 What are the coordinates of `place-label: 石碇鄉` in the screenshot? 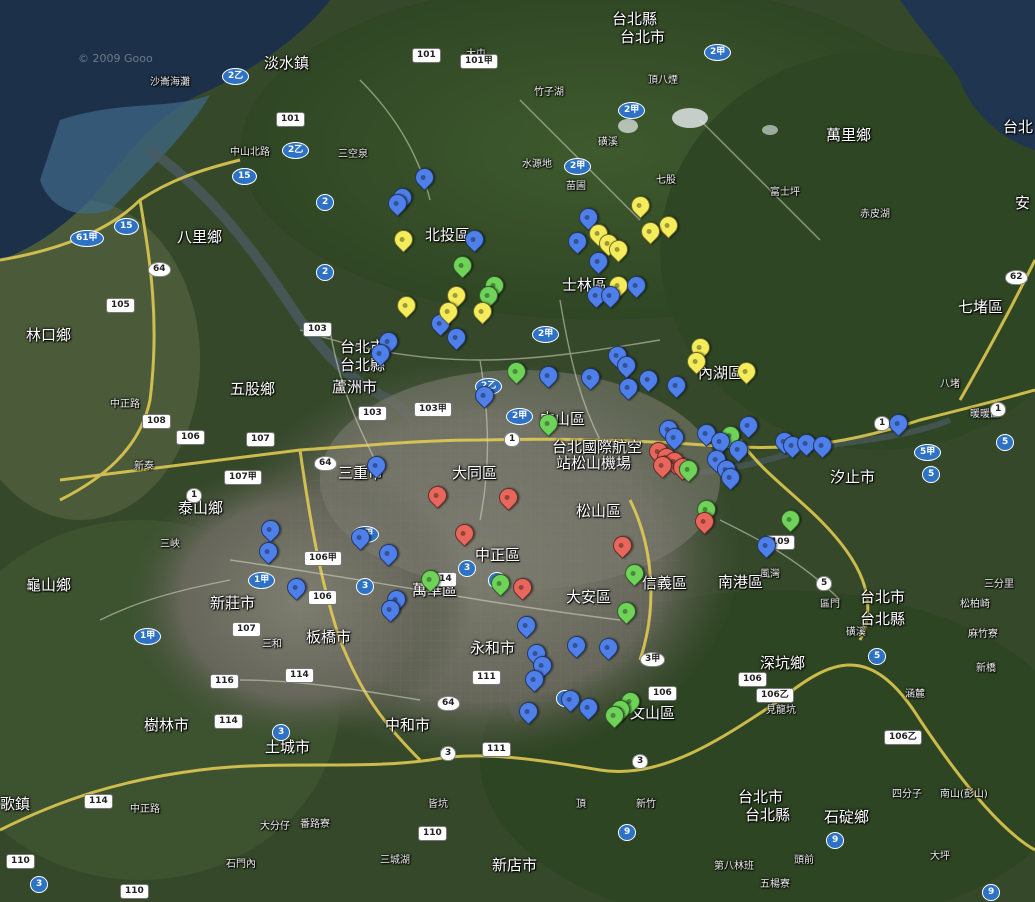 It's located at (847, 817).